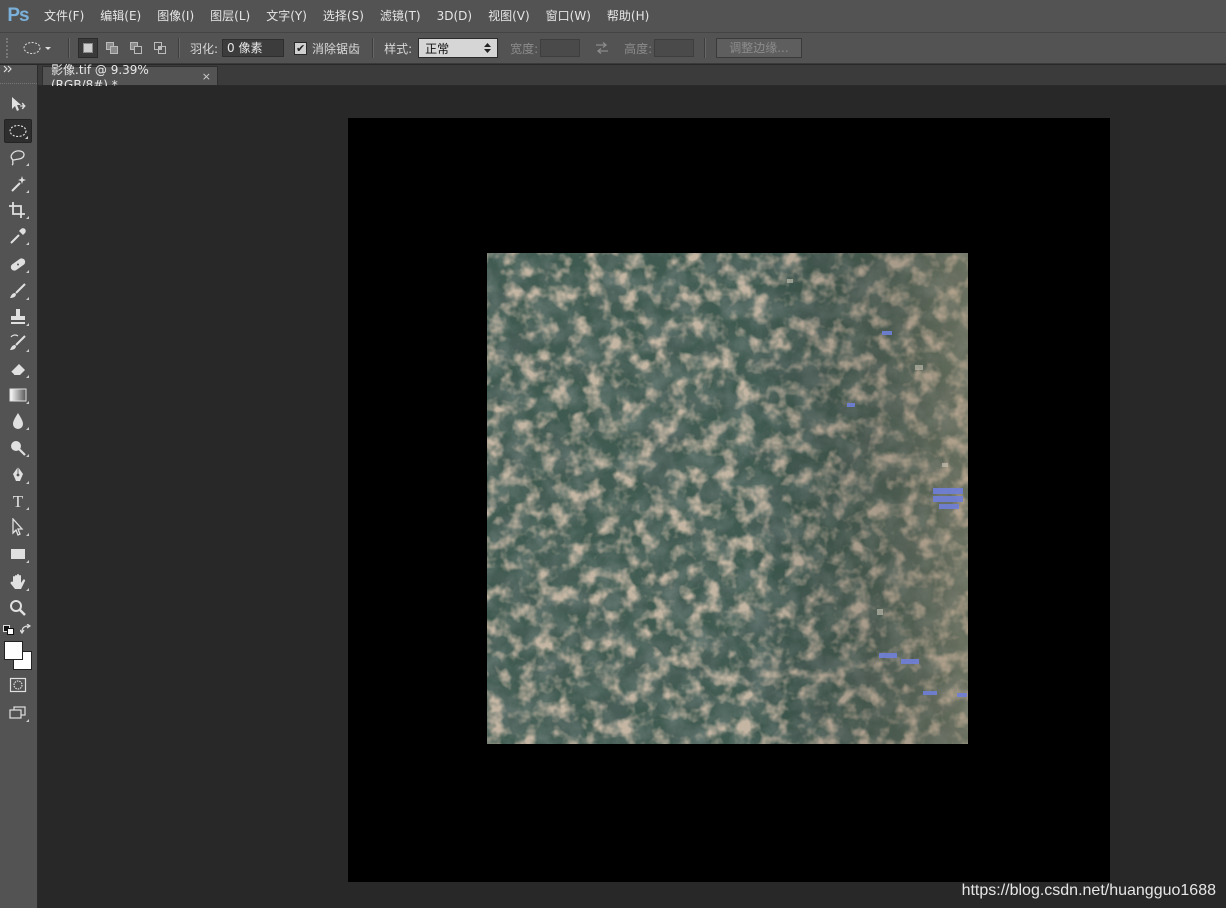 Image resolution: width=1226 pixels, height=908 pixels. Describe the element at coordinates (18, 369) in the screenshot. I see `eraser-tool` at that location.